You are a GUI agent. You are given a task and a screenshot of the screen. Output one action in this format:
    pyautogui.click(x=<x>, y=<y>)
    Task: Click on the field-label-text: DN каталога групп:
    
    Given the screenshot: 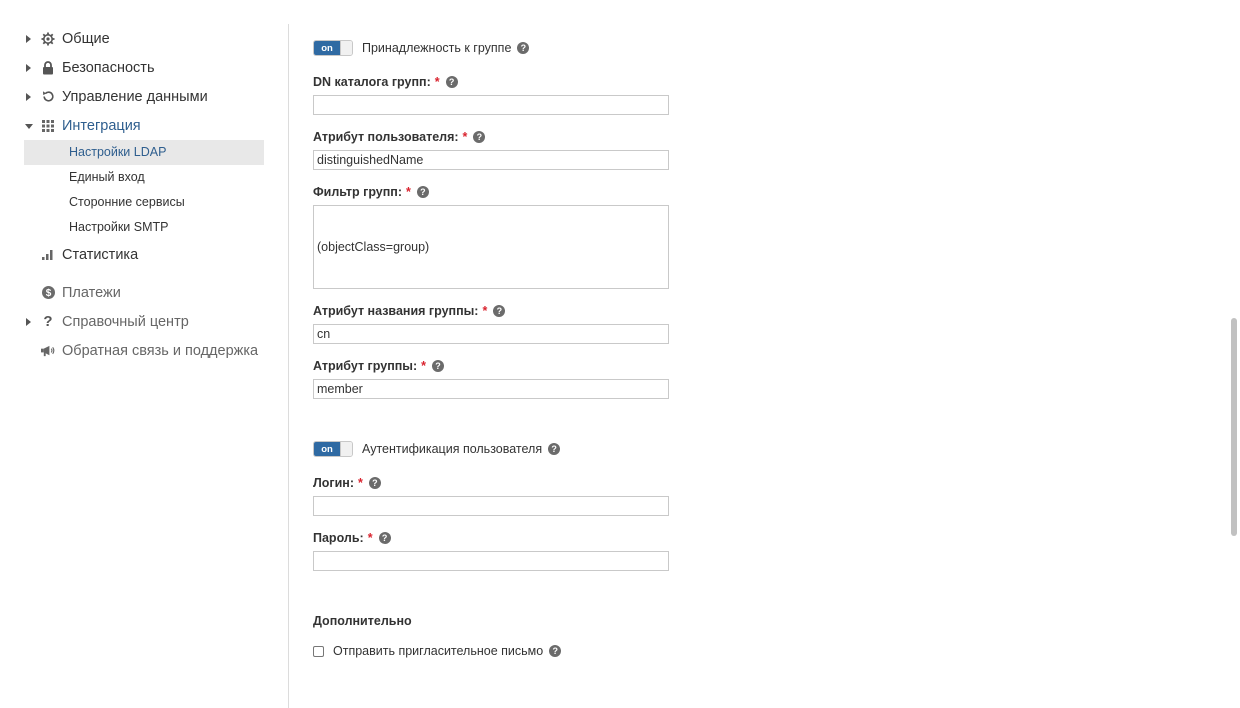 What is the action you would take?
    pyautogui.click(x=372, y=82)
    